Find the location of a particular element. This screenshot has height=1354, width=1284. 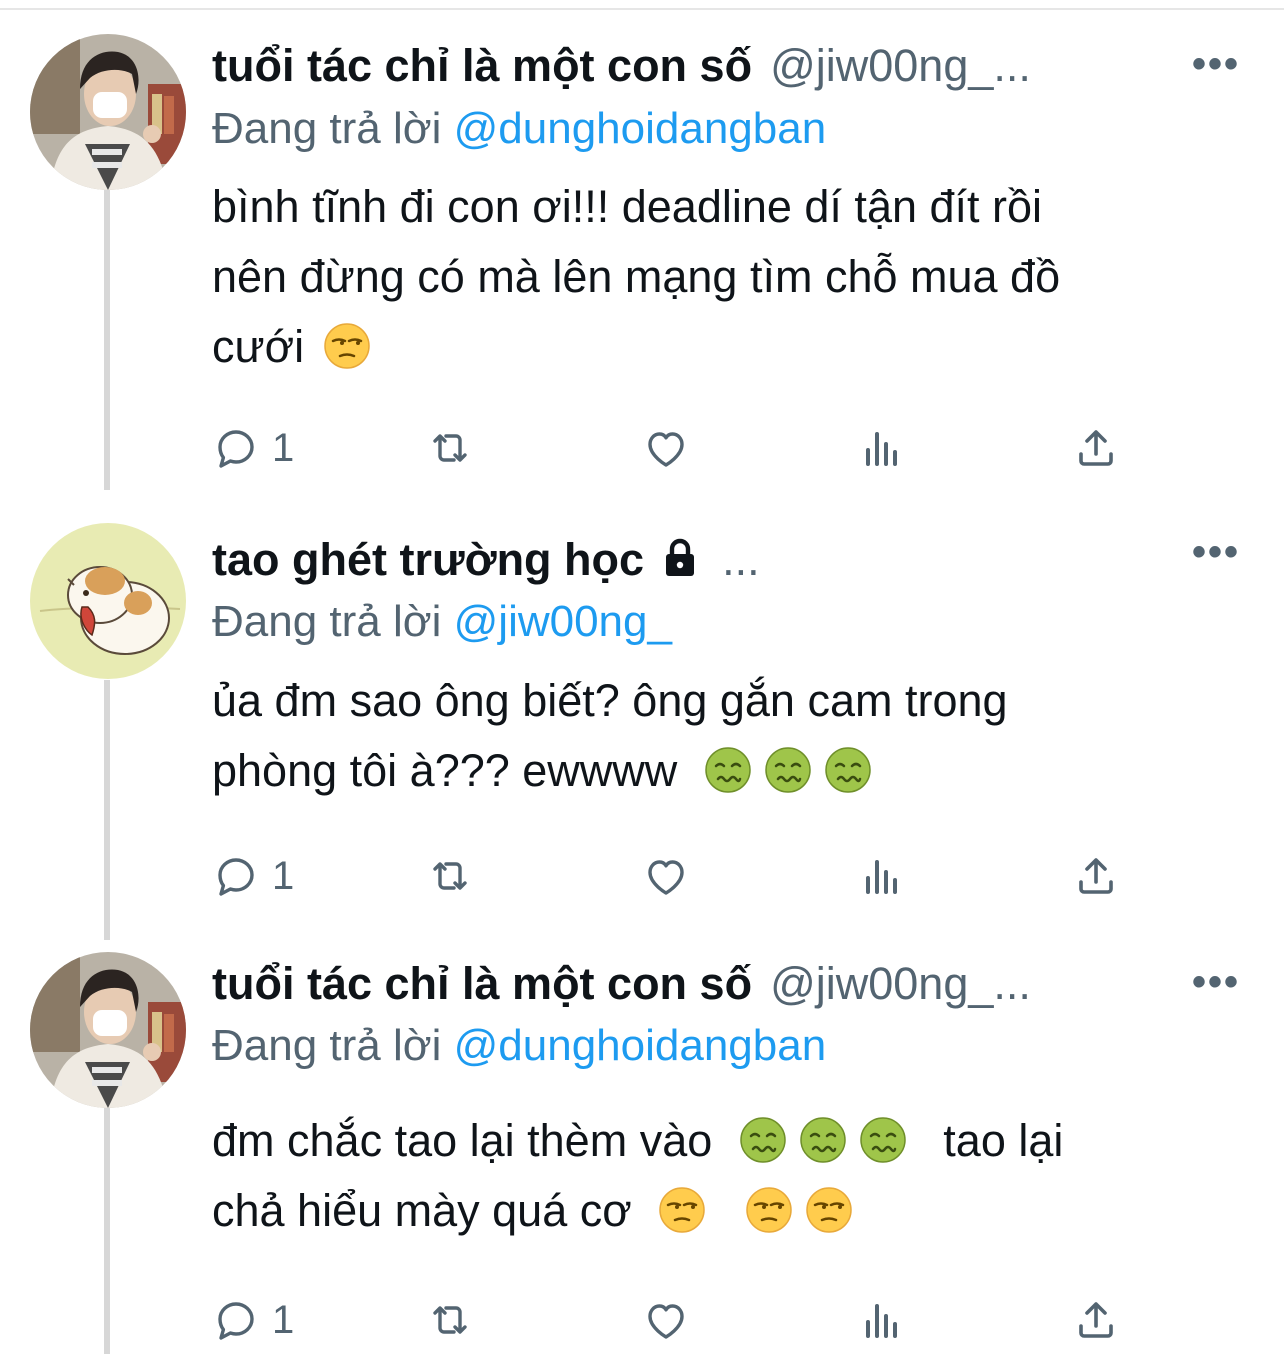

display-name: tao ghét trường học is located at coordinates (428, 560).